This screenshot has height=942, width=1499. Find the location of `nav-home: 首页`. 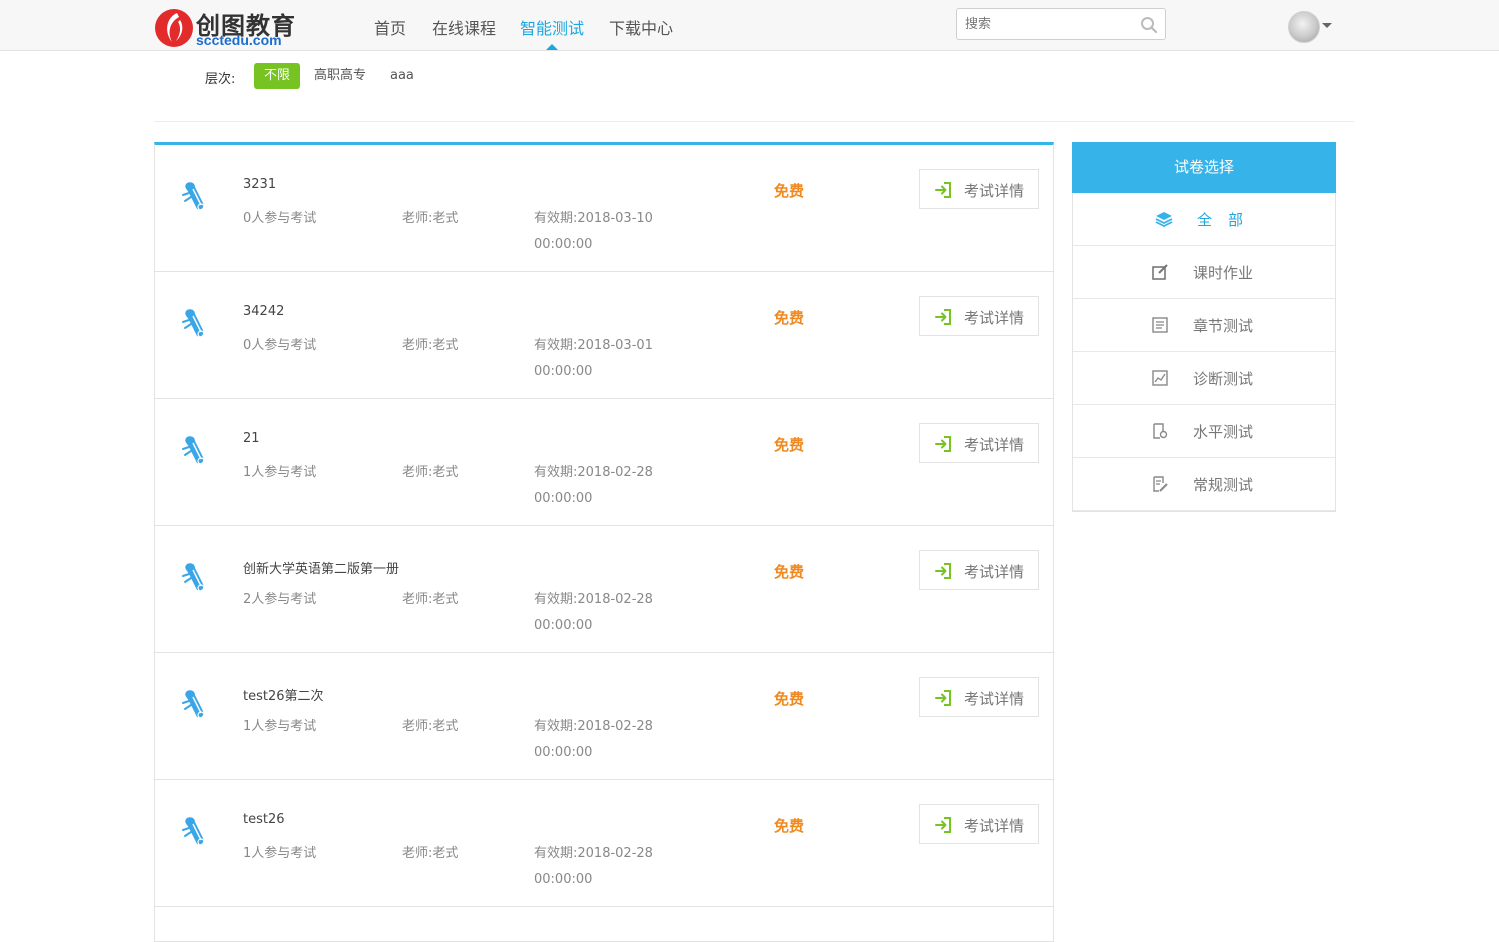

nav-home: 首页 is located at coordinates (390, 27).